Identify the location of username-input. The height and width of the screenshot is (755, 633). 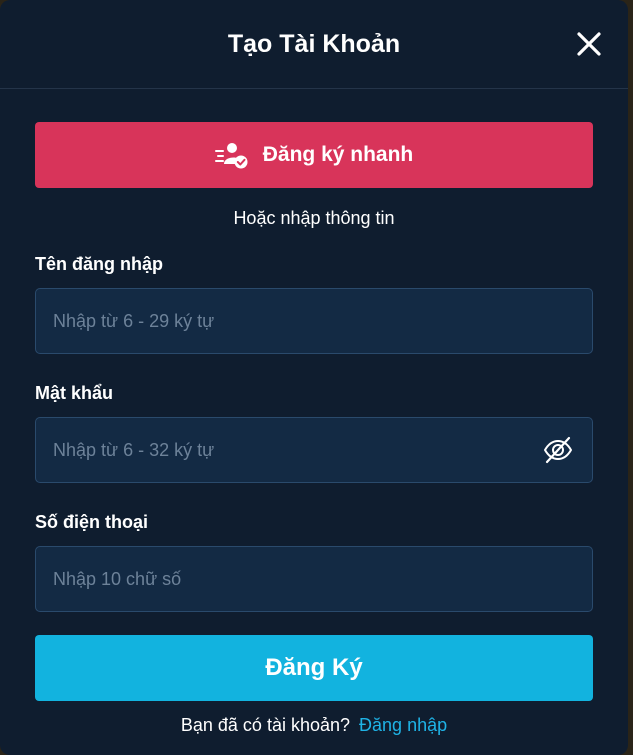
(314, 321).